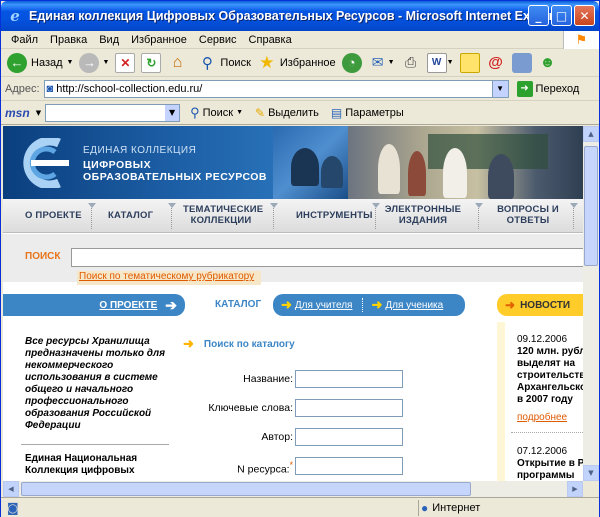 Image resolution: width=600 pixels, height=517 pixels. What do you see at coordinates (469, 62) in the screenshot?
I see `discuss-button` at bounding box center [469, 62].